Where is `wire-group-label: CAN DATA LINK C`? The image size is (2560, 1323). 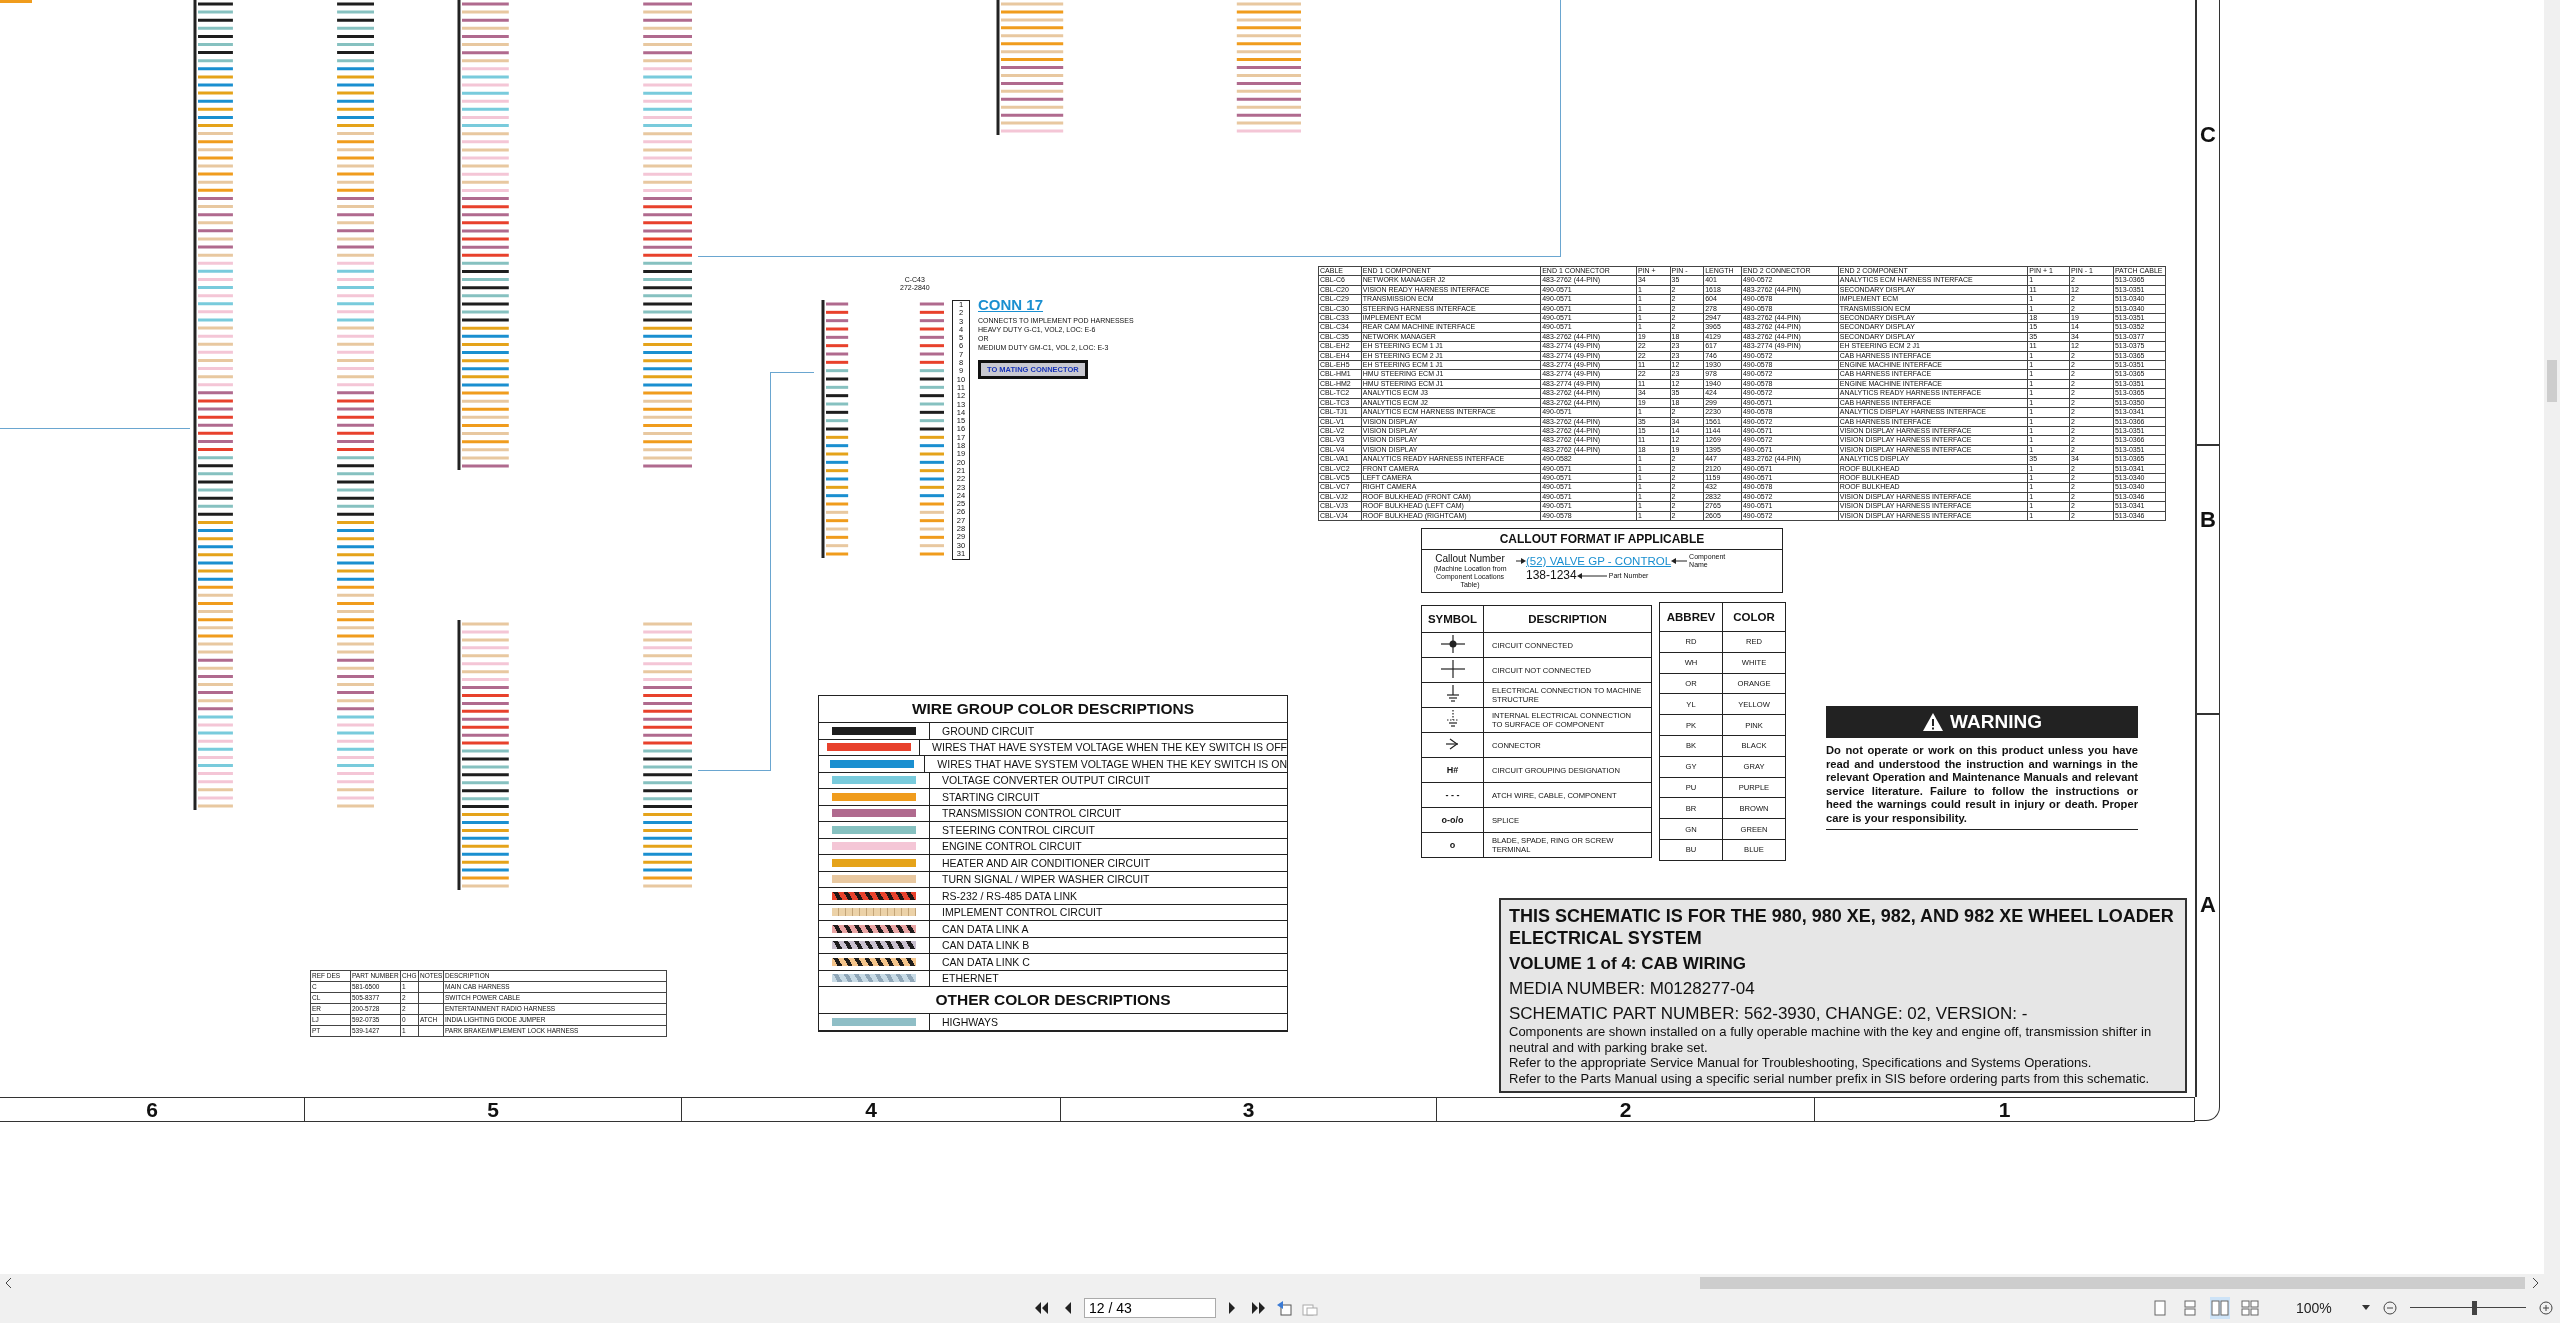
wire-group-label: CAN DATA LINK C is located at coordinates (985, 961).